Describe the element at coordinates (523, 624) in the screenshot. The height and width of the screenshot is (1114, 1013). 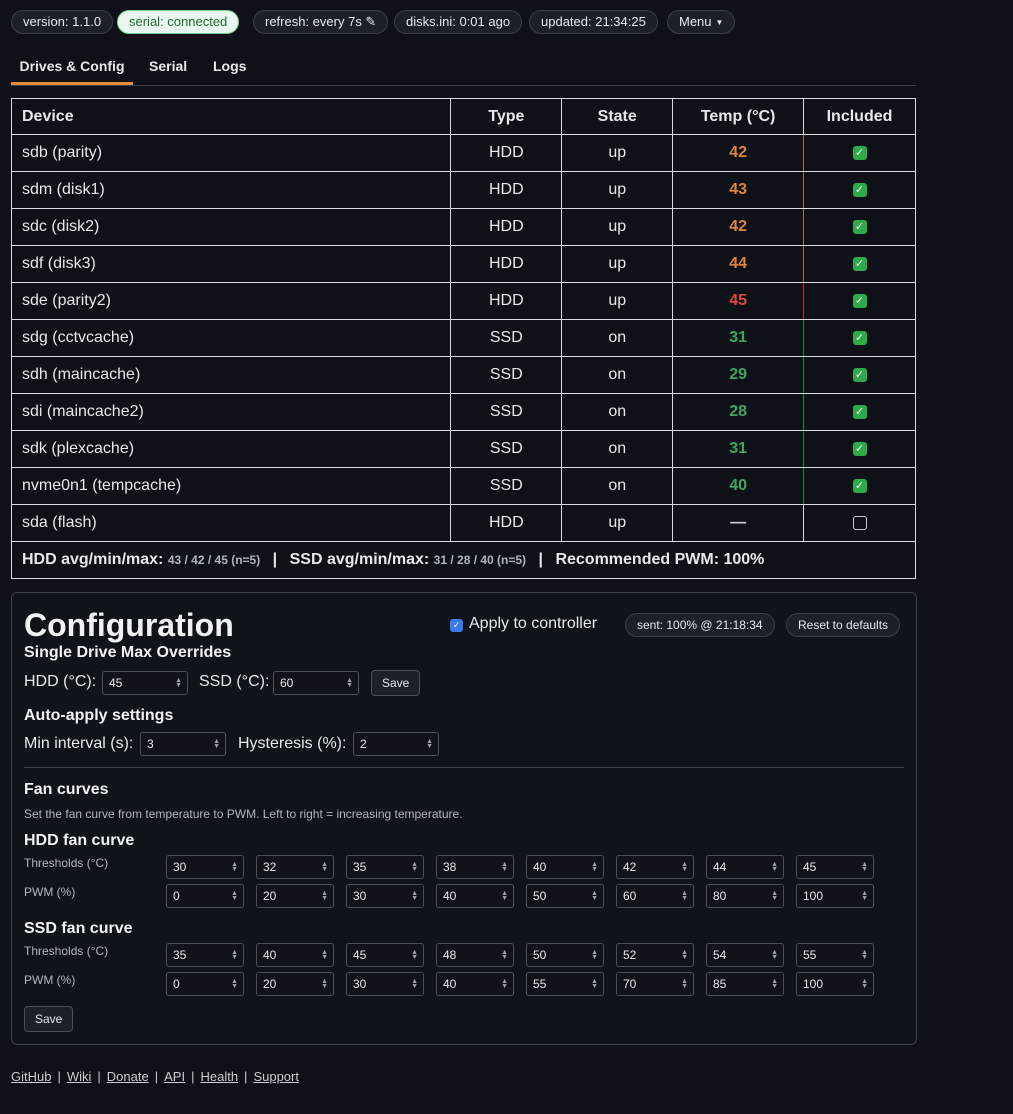
I see `apply-to-controller-checkbox: ✓ Apply to controller` at that location.